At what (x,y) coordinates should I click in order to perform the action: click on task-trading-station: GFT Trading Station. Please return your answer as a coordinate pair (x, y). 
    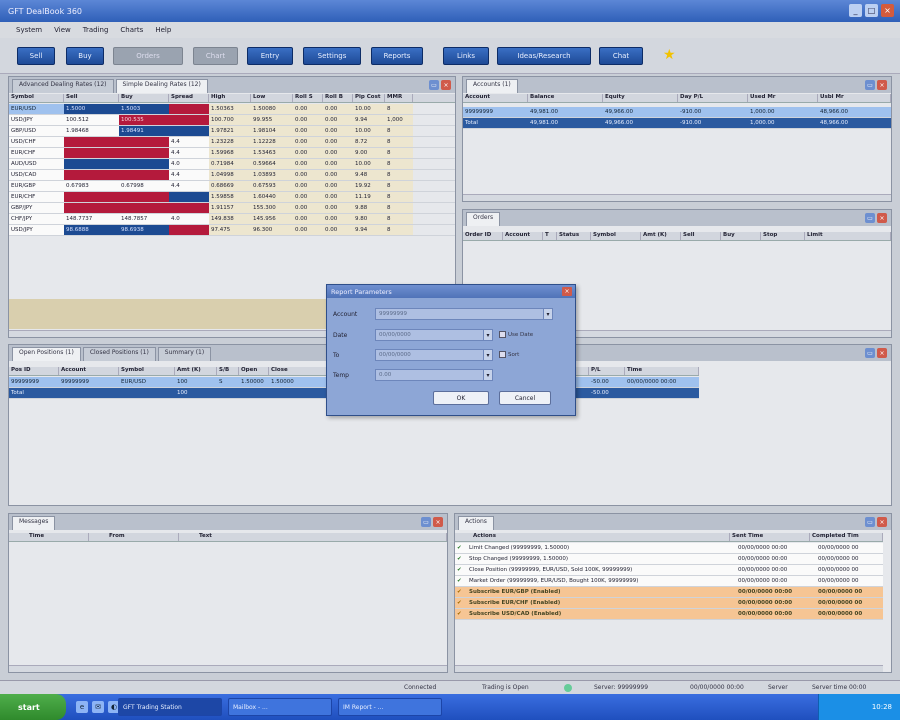
    Looking at the image, I should click on (170, 707).